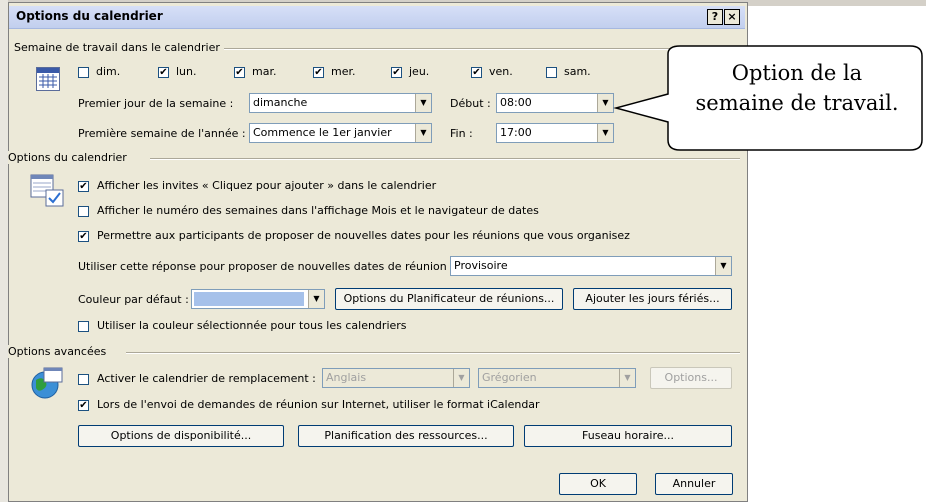  What do you see at coordinates (481, 265) in the screenshot?
I see `response-value: Provisoire` at bounding box center [481, 265].